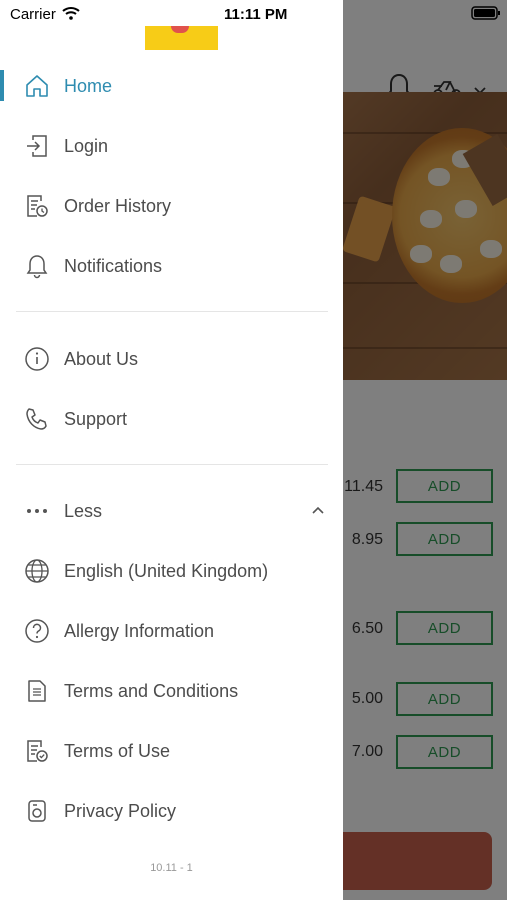 This screenshot has width=507, height=900. I want to click on menu-label: Order History, so click(118, 205).